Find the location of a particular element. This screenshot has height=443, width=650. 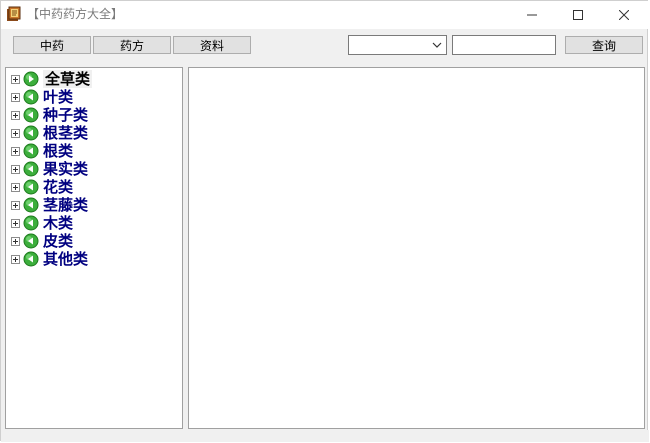

maximize-icon is located at coordinates (578, 15).